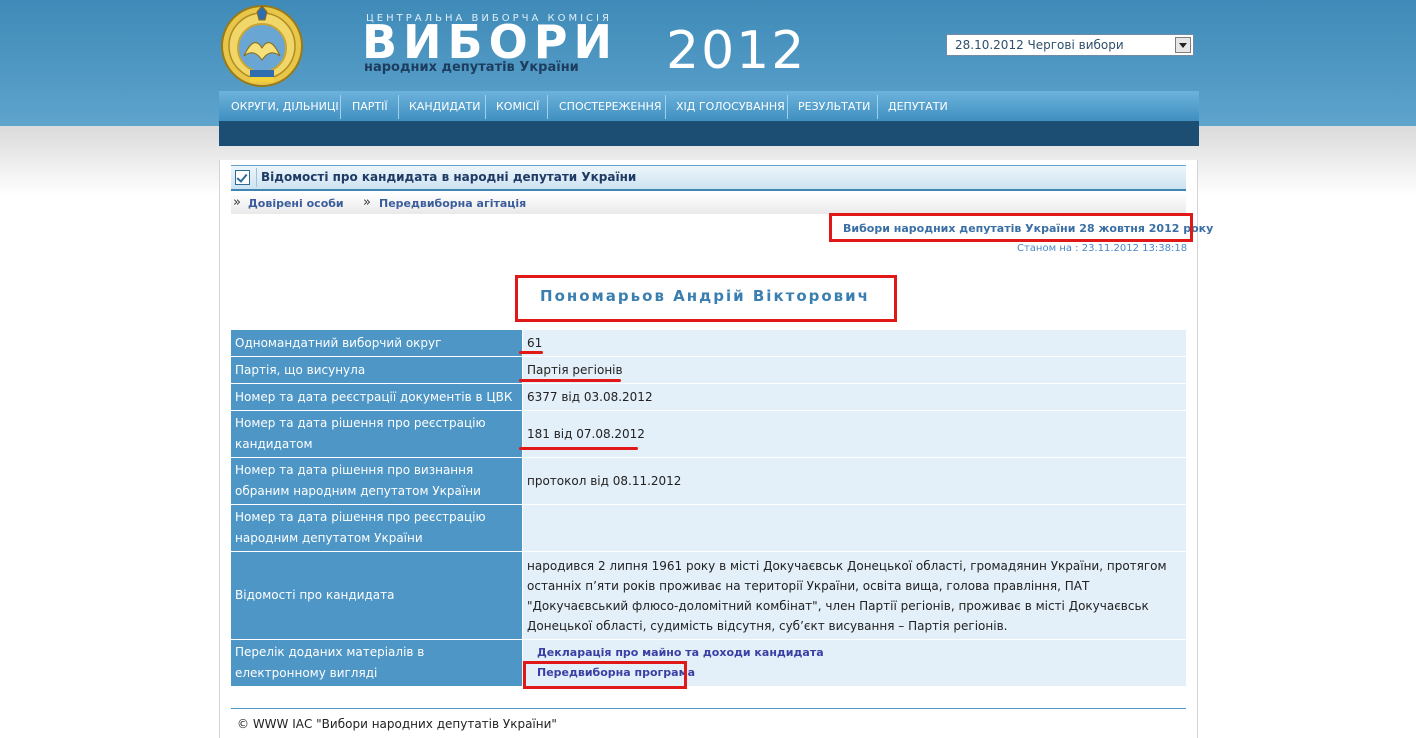 This screenshot has width=1416, height=738. What do you see at coordinates (452, 203) in the screenshot?
I see `link-campaigning: Передвиборна агітація` at bounding box center [452, 203].